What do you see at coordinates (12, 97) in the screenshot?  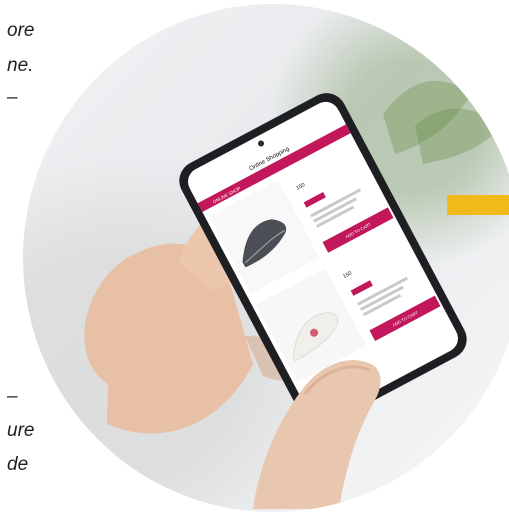 I see `text-fragment-3: –` at bounding box center [12, 97].